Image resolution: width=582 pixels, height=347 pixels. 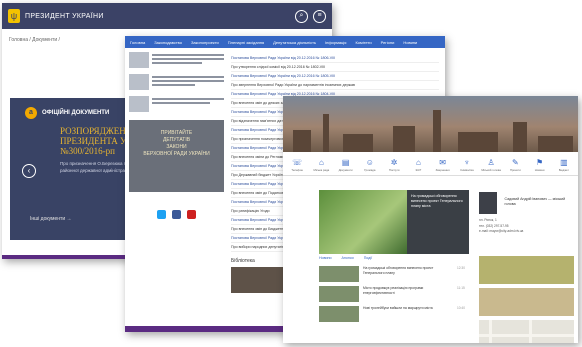 What do you see at coordinates (501, 231) in the screenshot?
I see `contact-line: e-mail: mayor@city-adm.lviv.ua` at bounding box center [501, 231].